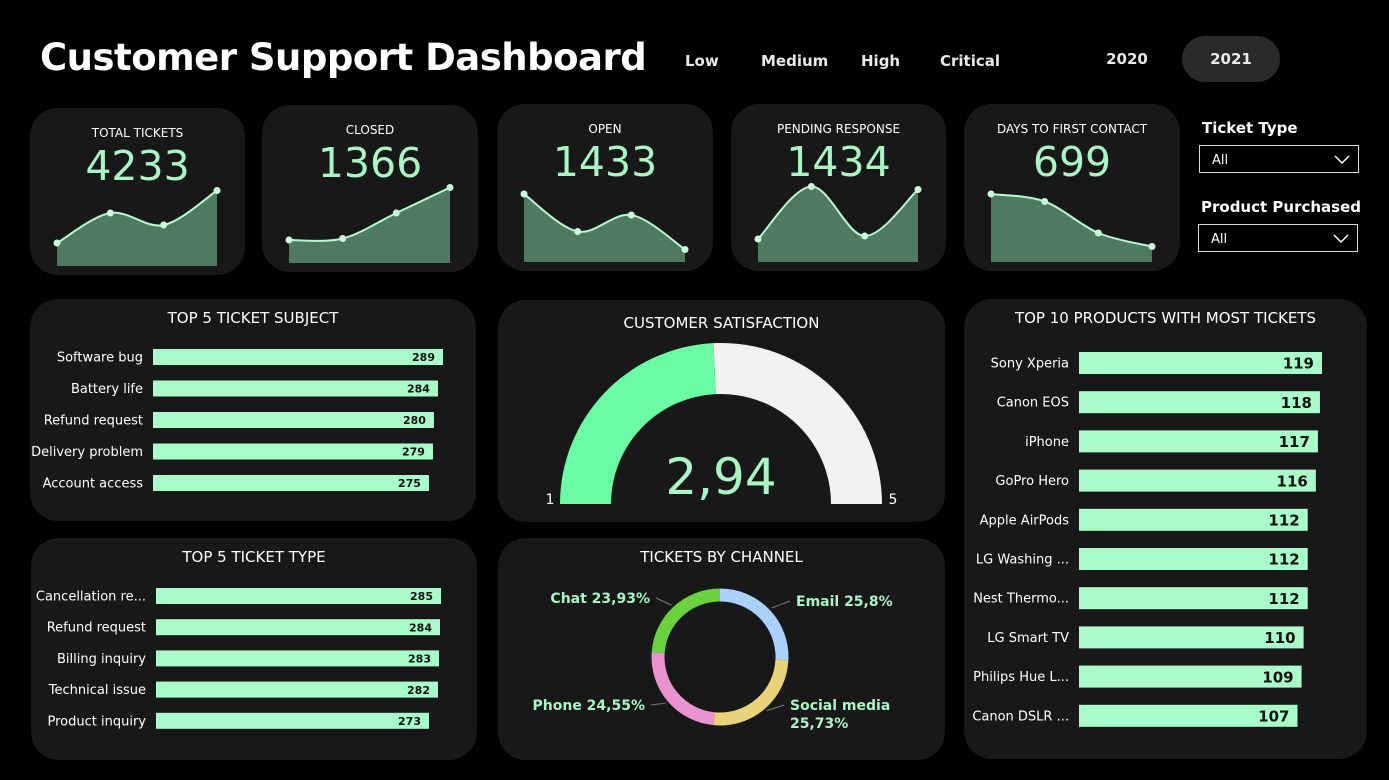  I want to click on bar-category-label: Refund request, so click(96, 628).